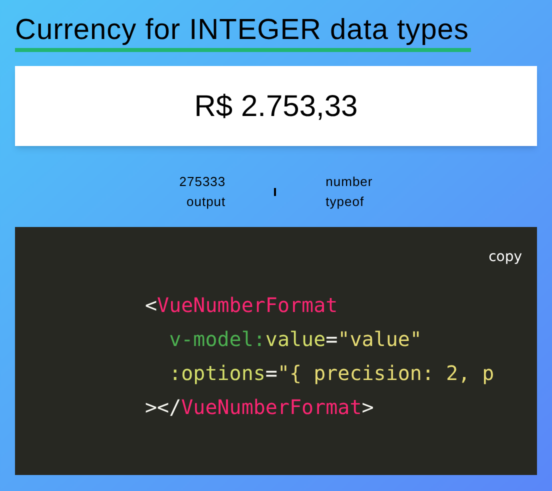 Image resolution: width=552 pixels, height=491 pixels. Describe the element at coordinates (295, 339) in the screenshot. I see `code-line: v-model:value="value"` at that location.